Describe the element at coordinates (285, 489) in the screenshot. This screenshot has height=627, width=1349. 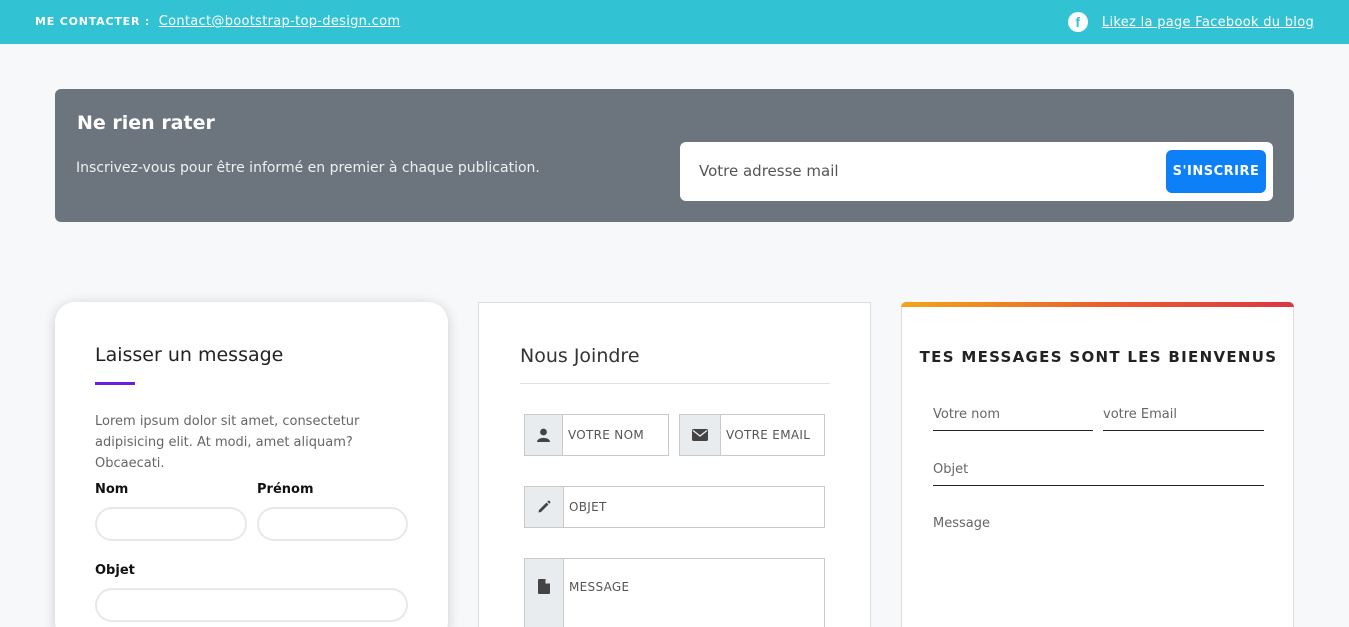
I see `prenom-label: Prénom` at that location.